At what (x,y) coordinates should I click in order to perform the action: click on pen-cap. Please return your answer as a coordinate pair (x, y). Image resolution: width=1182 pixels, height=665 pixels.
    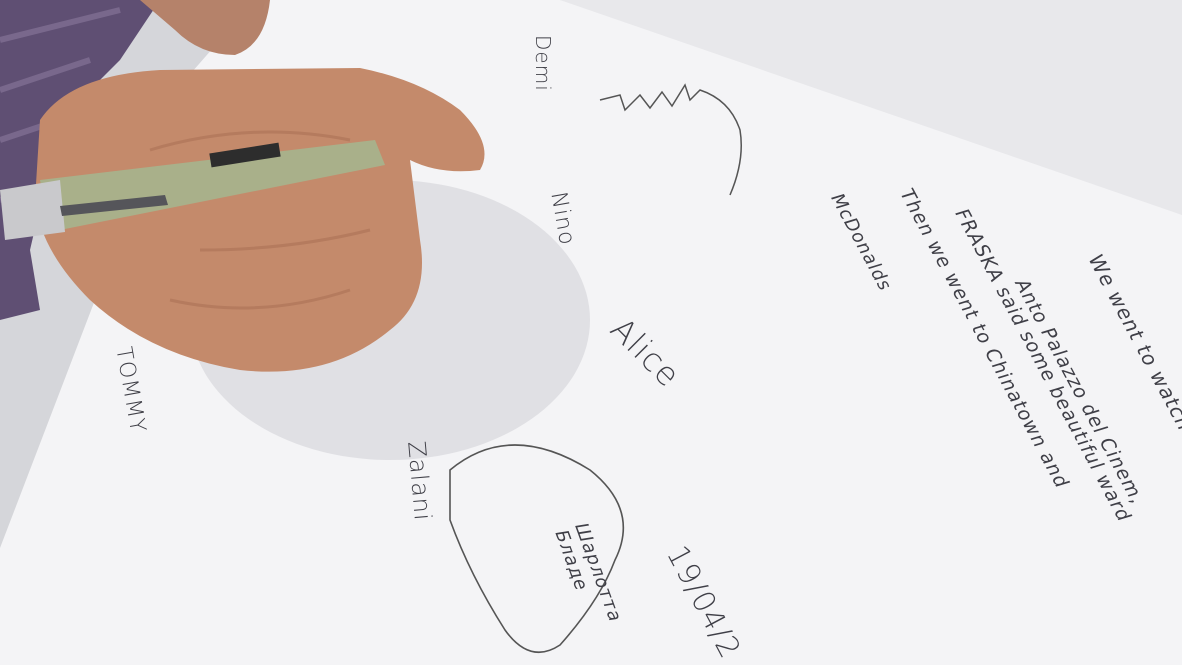
    Looking at the image, I should click on (32, 210).